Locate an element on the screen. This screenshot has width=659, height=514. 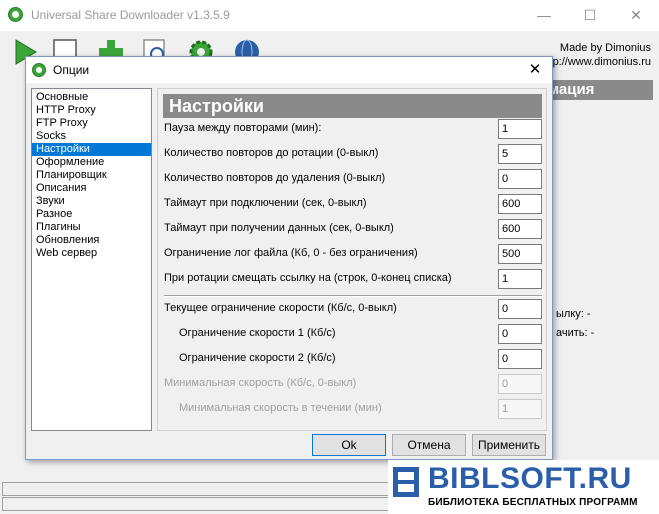
made-by-info: Made by Dimonius p://www.dimonius.ru is located at coordinates (602, 55).